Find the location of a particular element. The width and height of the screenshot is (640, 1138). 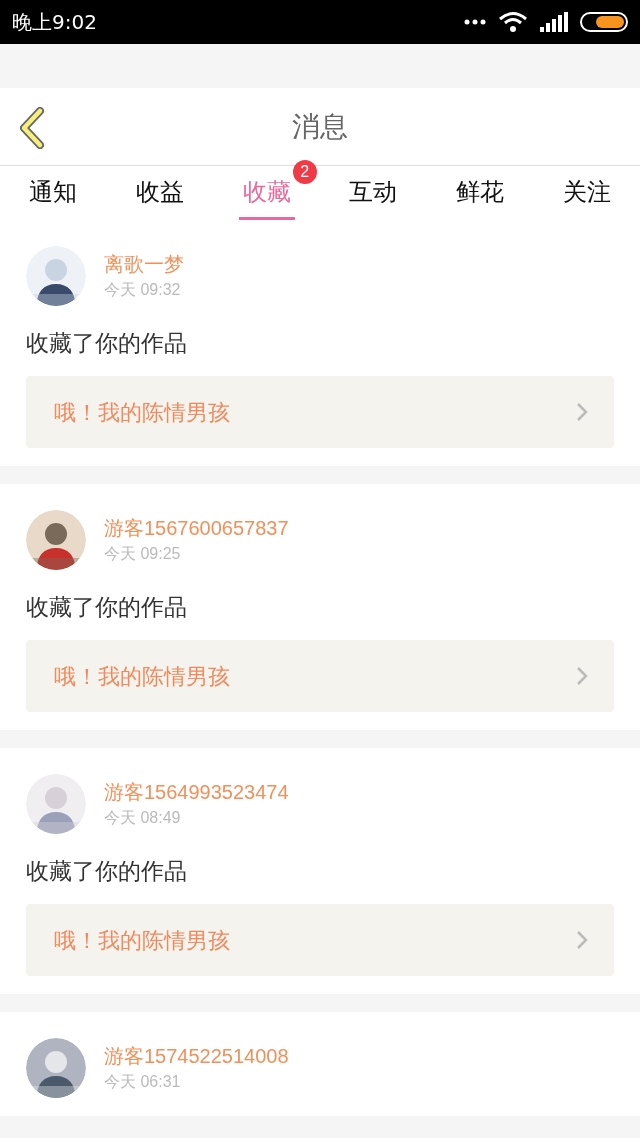

tab: 鲜花 is located at coordinates (480, 193).